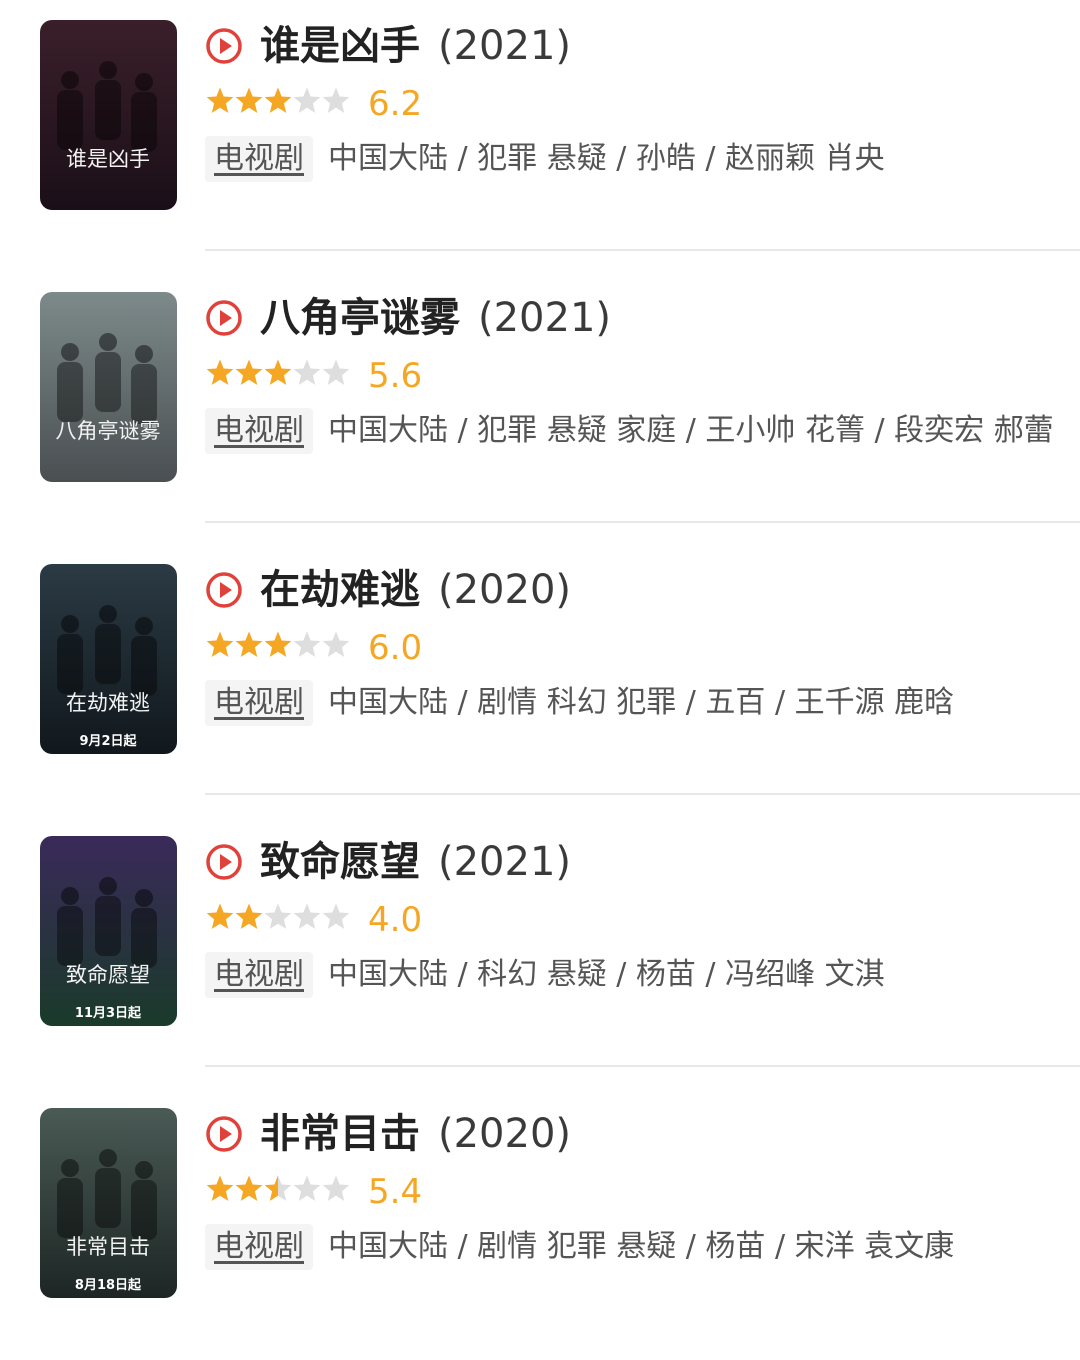  I want to click on title-text: 谁是凶手, so click(340, 46).